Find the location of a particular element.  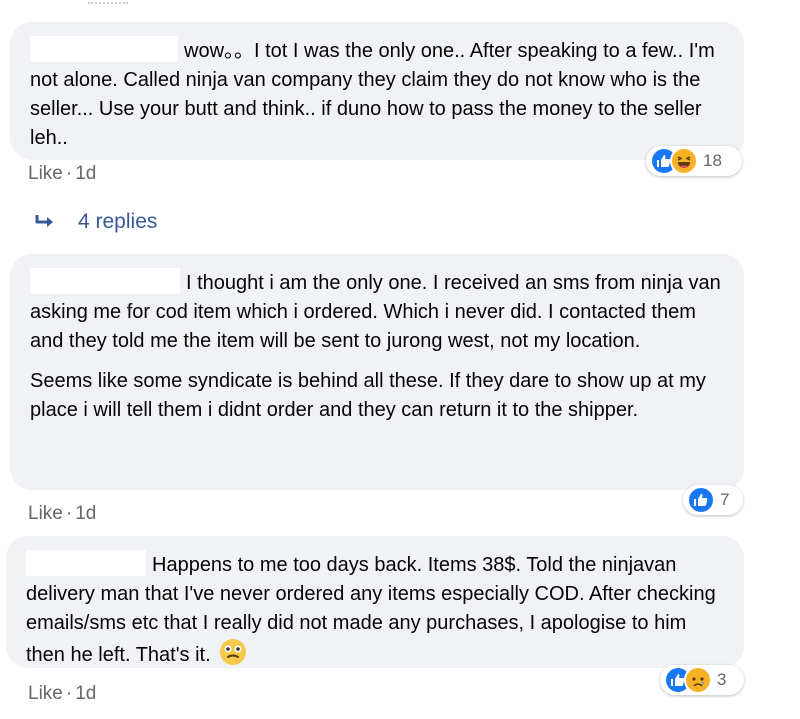

reaction-summary-1: 18 is located at coordinates (694, 161).